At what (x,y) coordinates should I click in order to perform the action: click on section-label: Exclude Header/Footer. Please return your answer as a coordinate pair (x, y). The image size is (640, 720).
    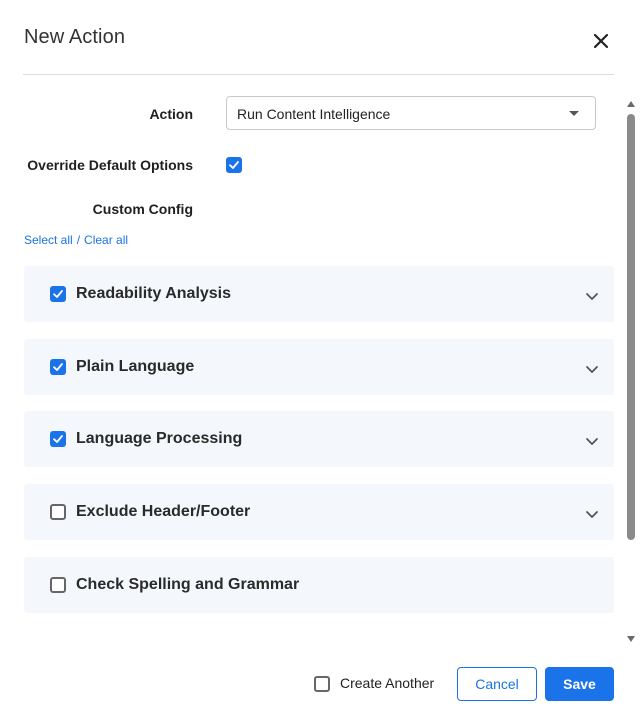
    Looking at the image, I should click on (163, 511).